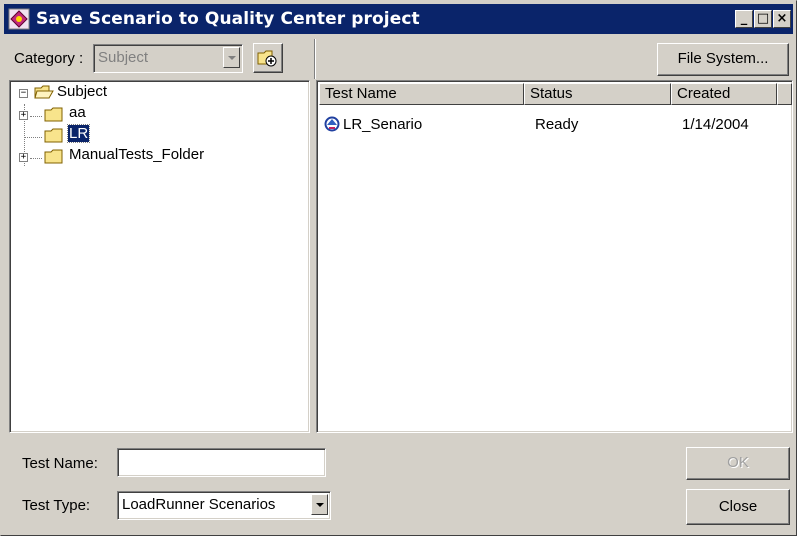 The image size is (797, 536). I want to click on maximize-button: □, so click(763, 19).